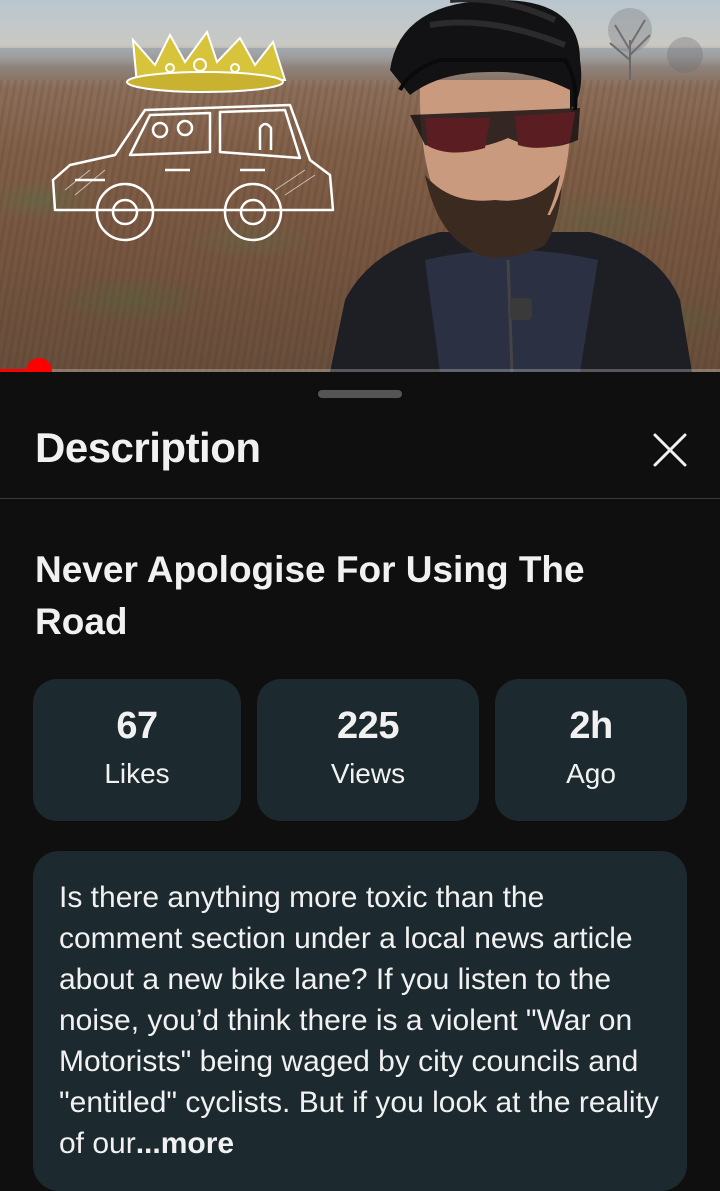  Describe the element at coordinates (310, 595) in the screenshot. I see `video-title: Never Apologise For Using The Road` at that location.